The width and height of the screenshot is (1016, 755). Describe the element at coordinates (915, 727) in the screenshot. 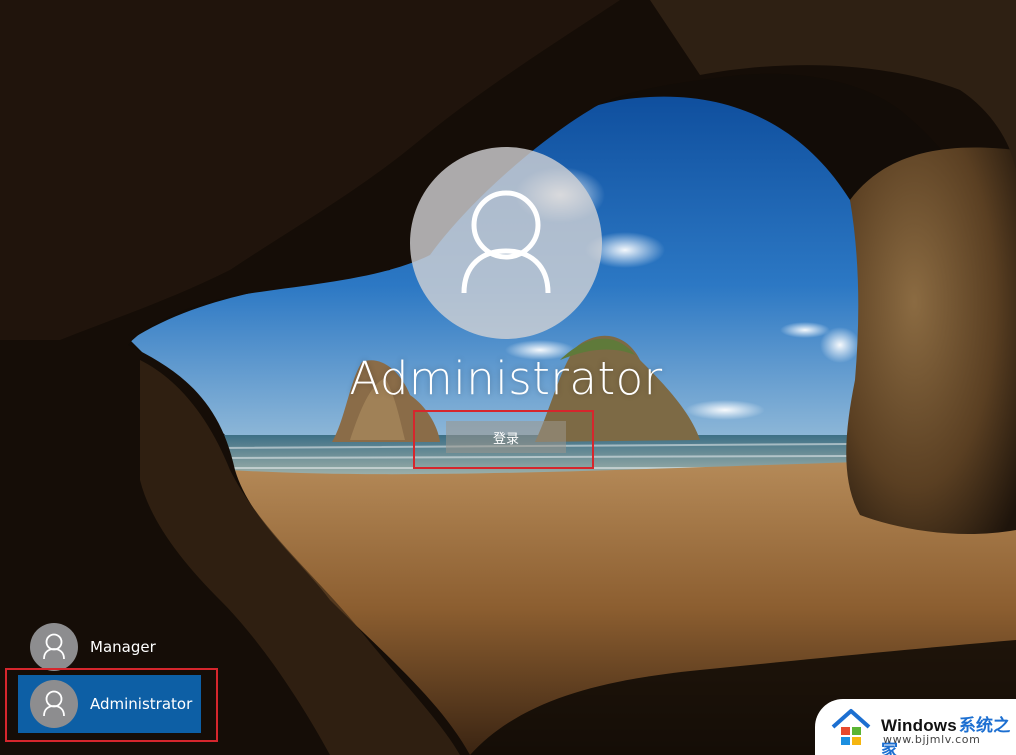

I see `site-watermark: Windows 系统之家 www.bjjmlv.com` at that location.